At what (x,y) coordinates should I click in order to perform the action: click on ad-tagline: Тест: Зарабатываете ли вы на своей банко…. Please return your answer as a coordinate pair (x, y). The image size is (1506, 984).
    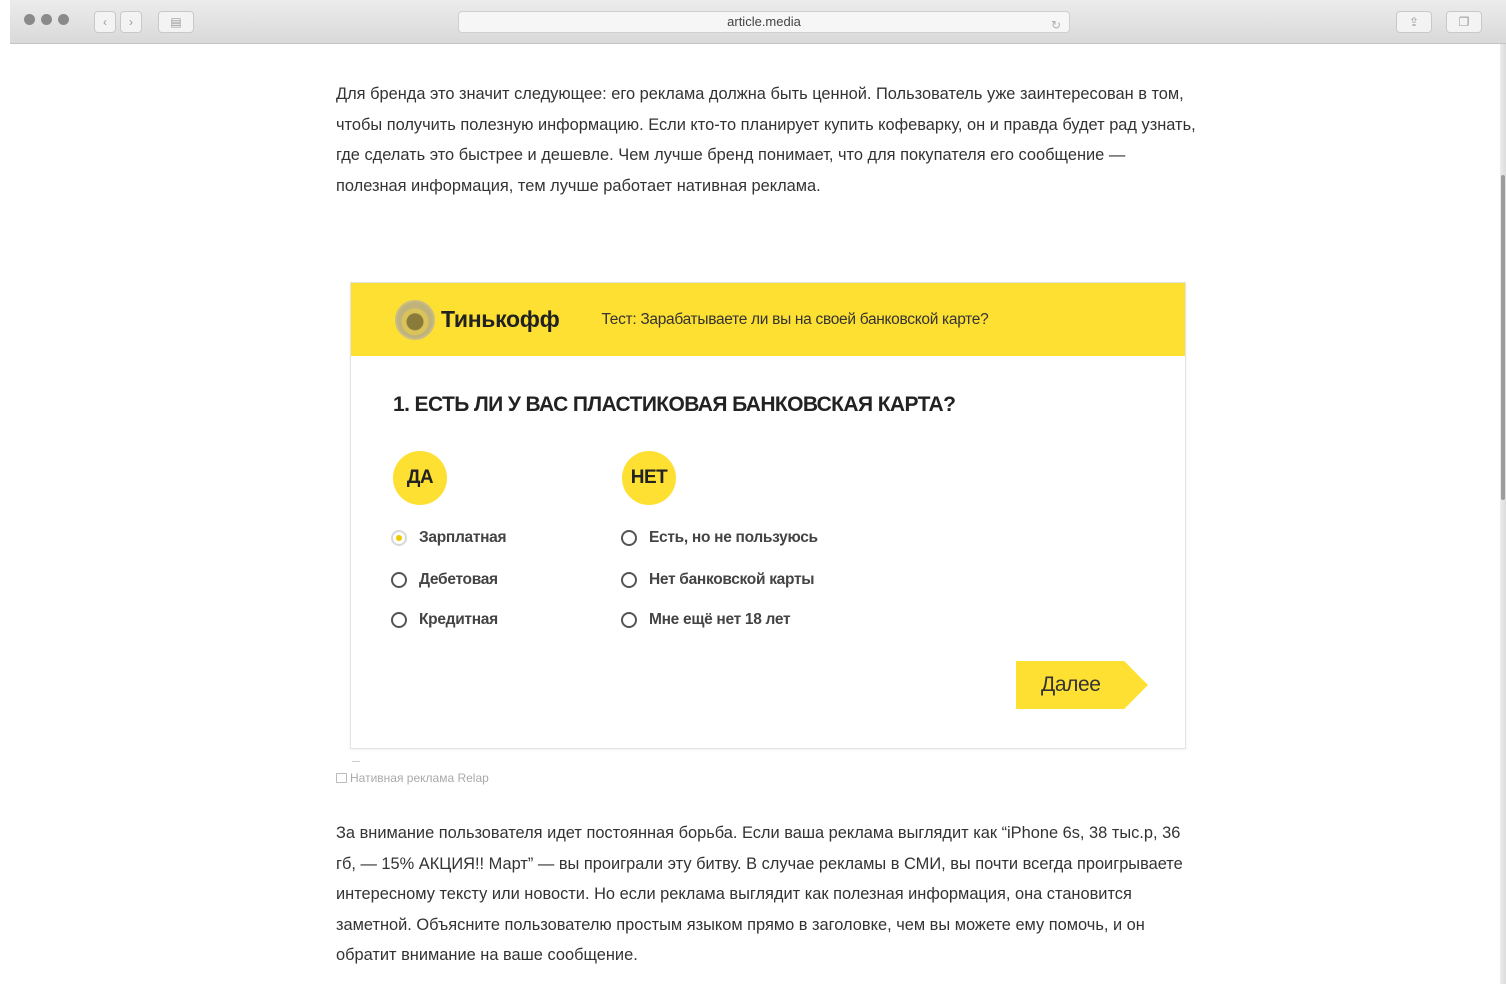
    Looking at the image, I should click on (795, 319).